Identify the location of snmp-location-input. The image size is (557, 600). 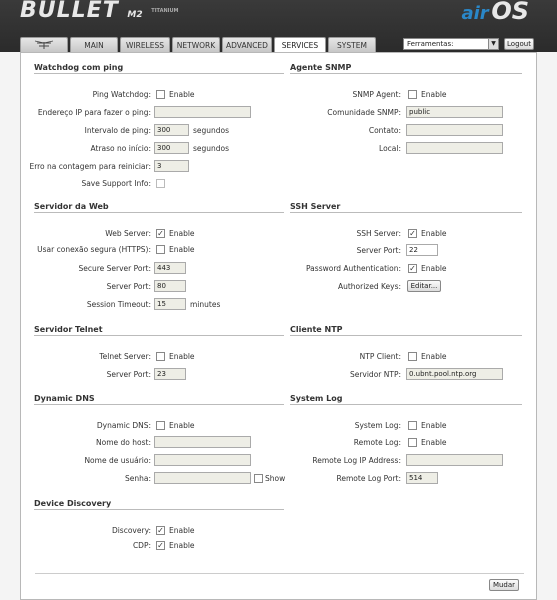
(454, 148).